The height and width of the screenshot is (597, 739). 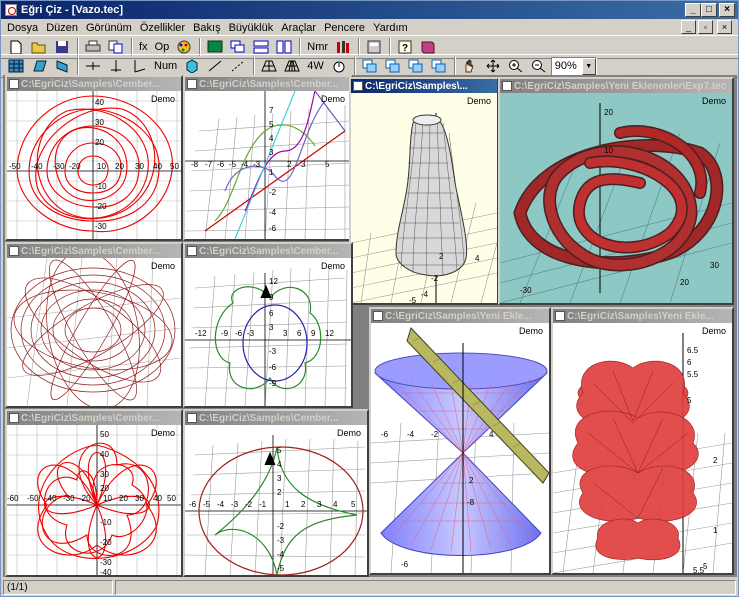 I want to click on numbers-button: Num, so click(x=165, y=66).